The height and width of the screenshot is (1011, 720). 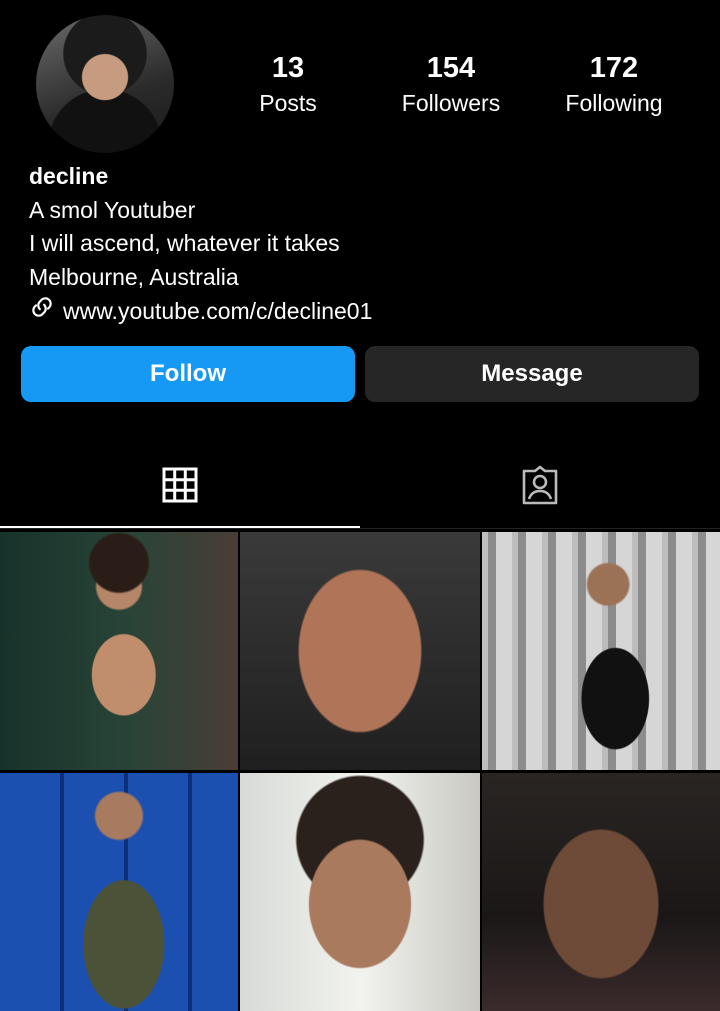 What do you see at coordinates (360, 528) in the screenshot?
I see `tab-divider` at bounding box center [360, 528].